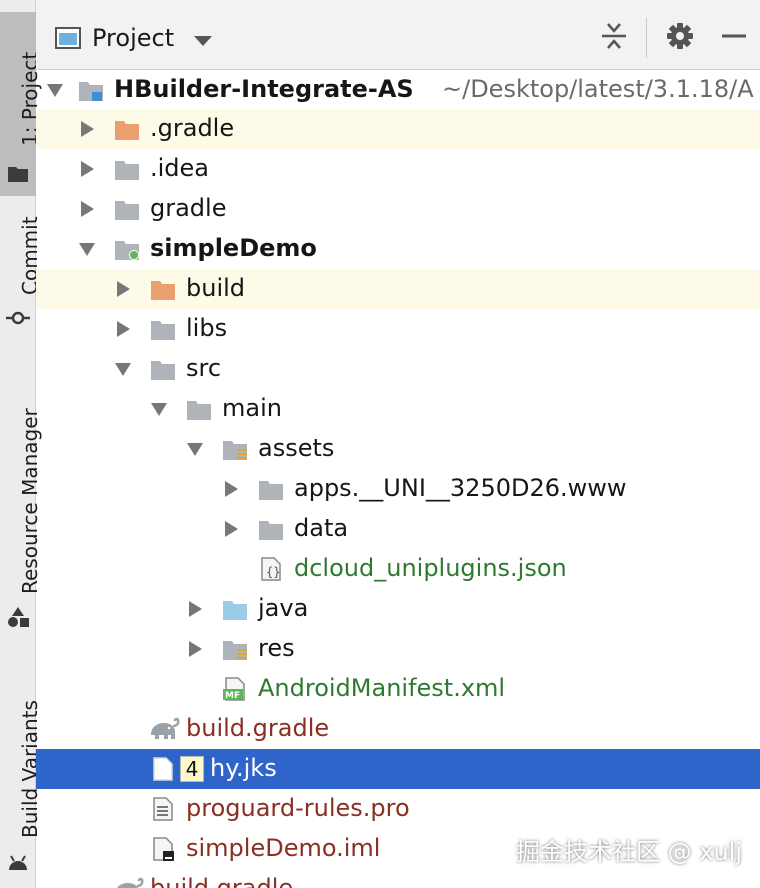 The image size is (760, 888). What do you see at coordinates (233, 248) in the screenshot?
I see `simpledemo-label: simpleDemo` at bounding box center [233, 248].